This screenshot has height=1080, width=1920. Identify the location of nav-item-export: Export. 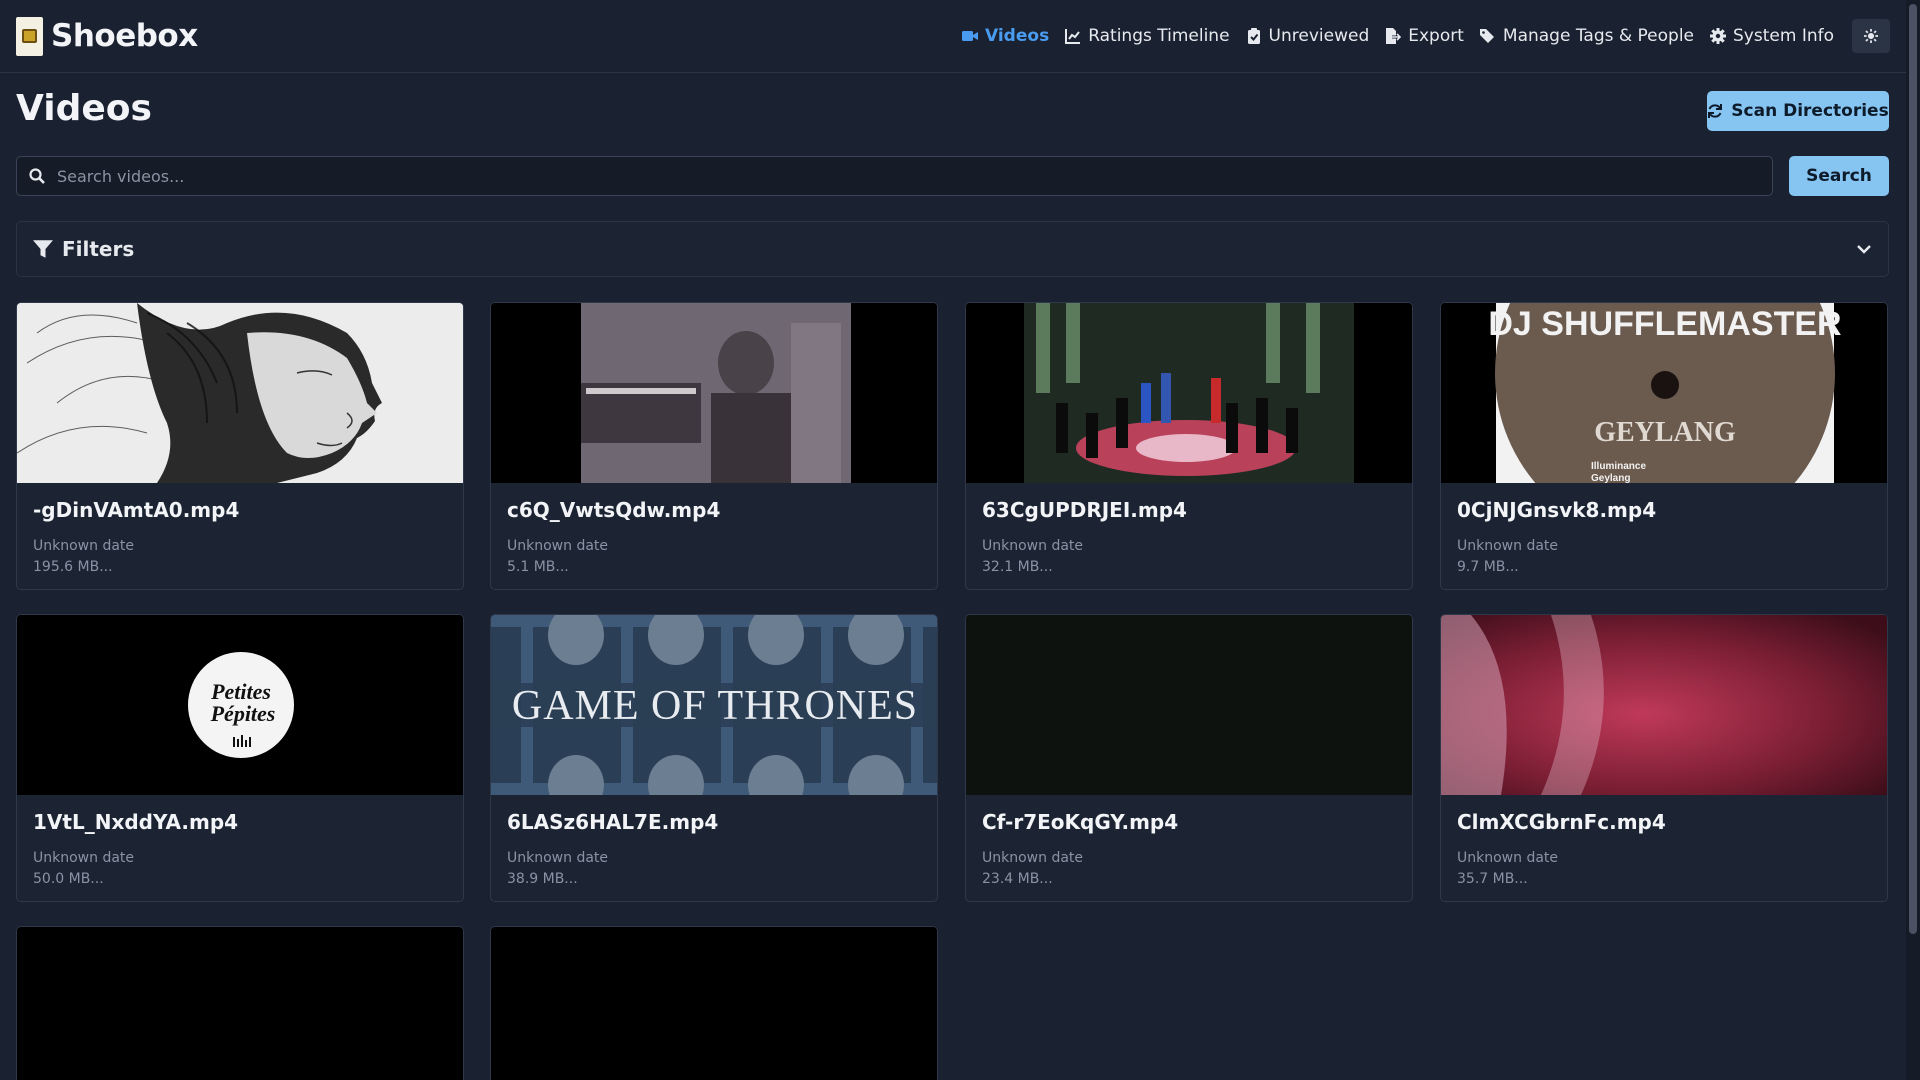
(1424, 36).